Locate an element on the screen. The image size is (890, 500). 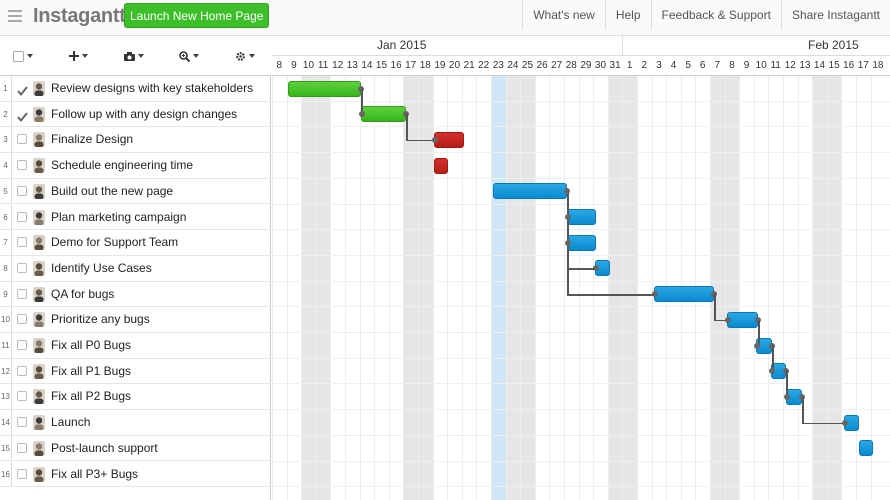
task-row: 6 Plan marketing campaign is located at coordinates (135, 217).